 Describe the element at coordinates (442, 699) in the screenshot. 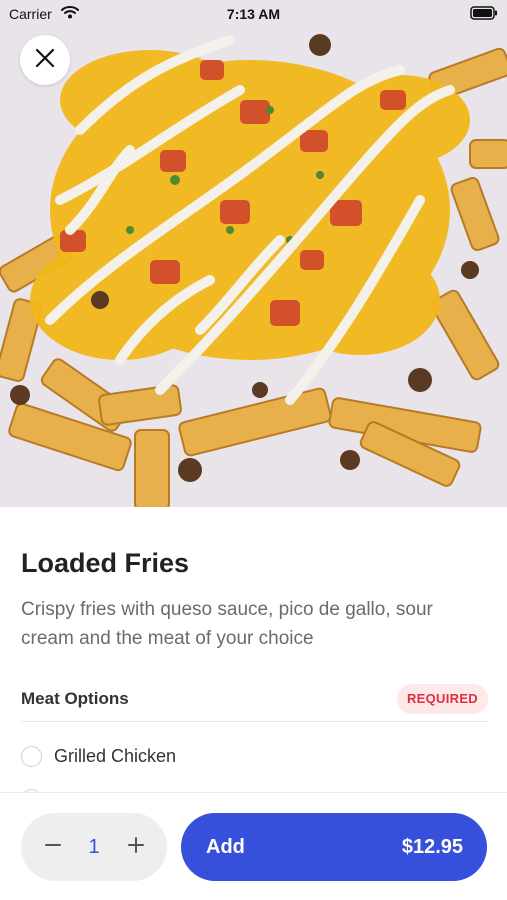

I see `required-badge: REQUIRED` at that location.